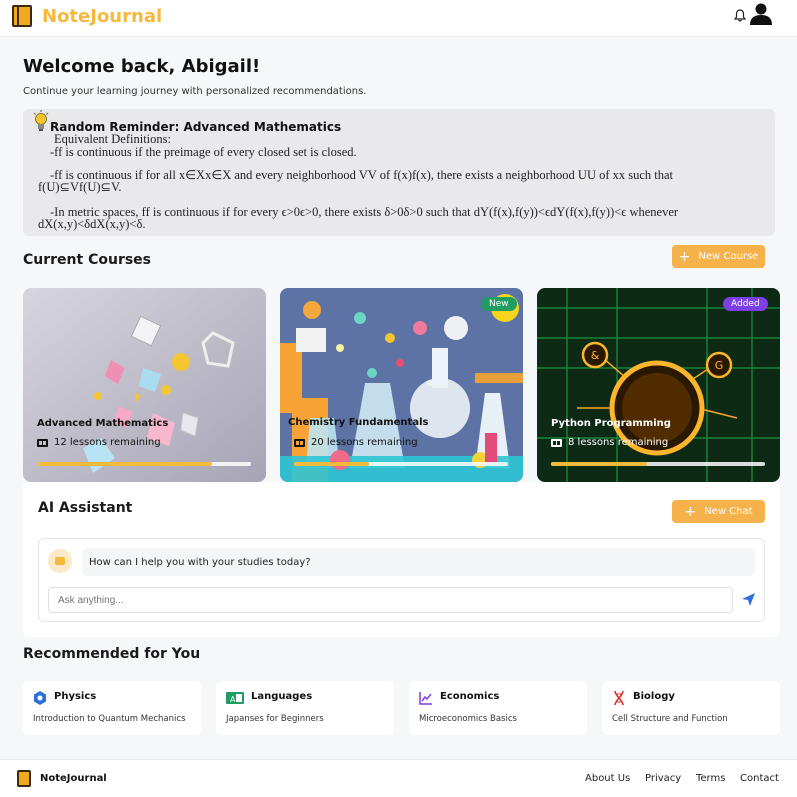 The height and width of the screenshot is (797, 797). I want to click on lightbulb-icon, so click(41, 120).